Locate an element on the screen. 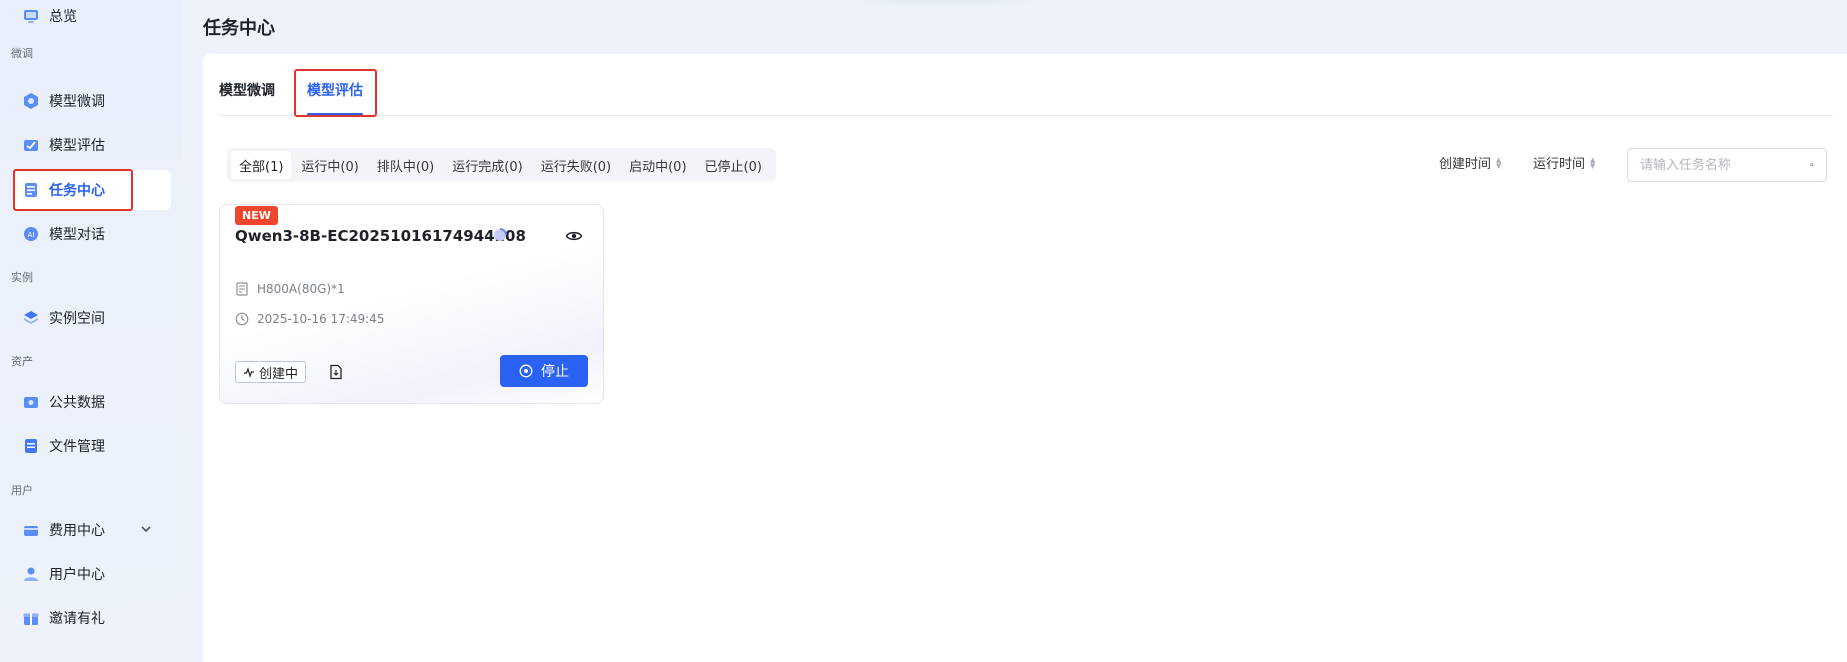 The width and height of the screenshot is (1847, 662). sidebar-item-label: 任务中心 is located at coordinates (77, 191).